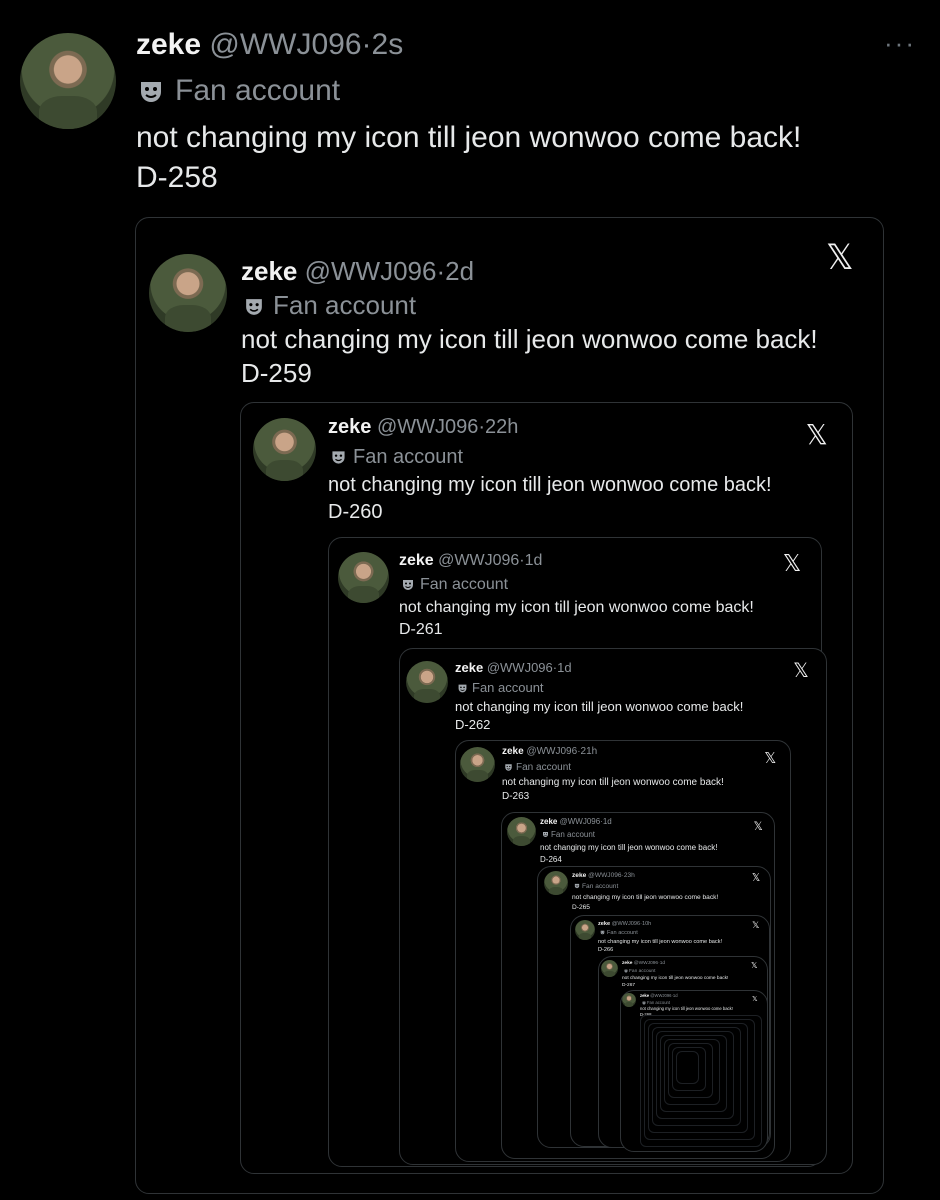 Image resolution: width=940 pixels, height=1200 pixels. I want to click on tweet-header: zeke @WWJ096·2s, so click(269, 45).